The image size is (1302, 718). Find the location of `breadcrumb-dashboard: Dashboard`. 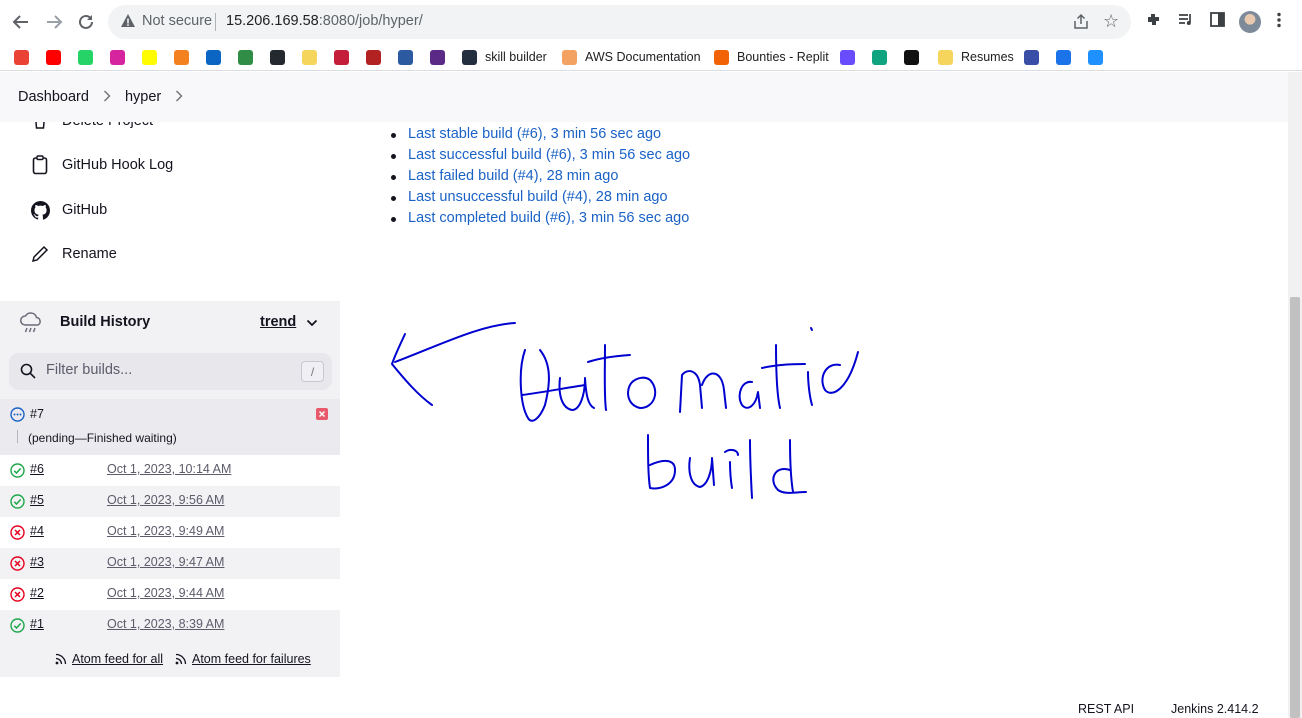

breadcrumb-dashboard: Dashboard is located at coordinates (53, 97).